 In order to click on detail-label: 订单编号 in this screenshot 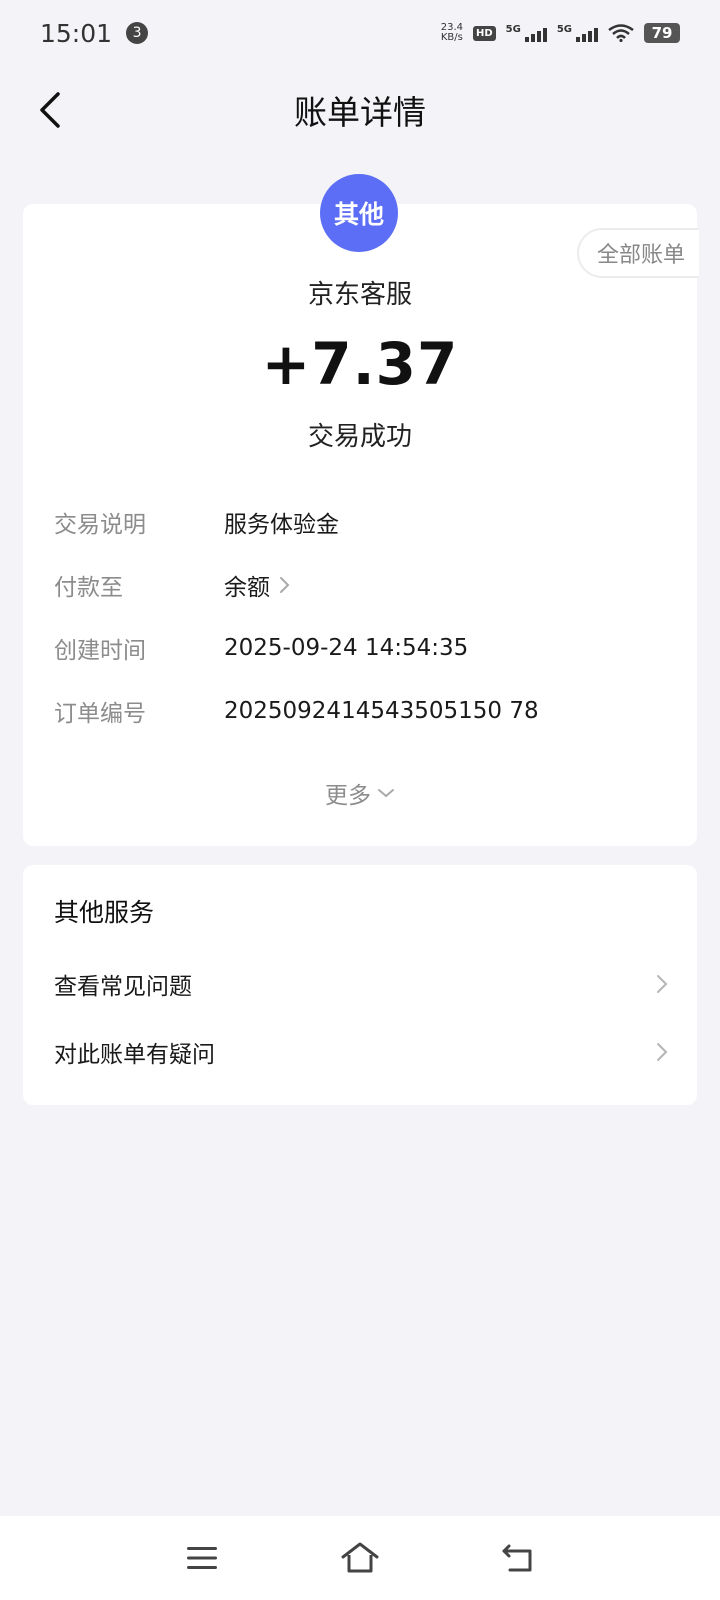, I will do `click(100, 714)`.